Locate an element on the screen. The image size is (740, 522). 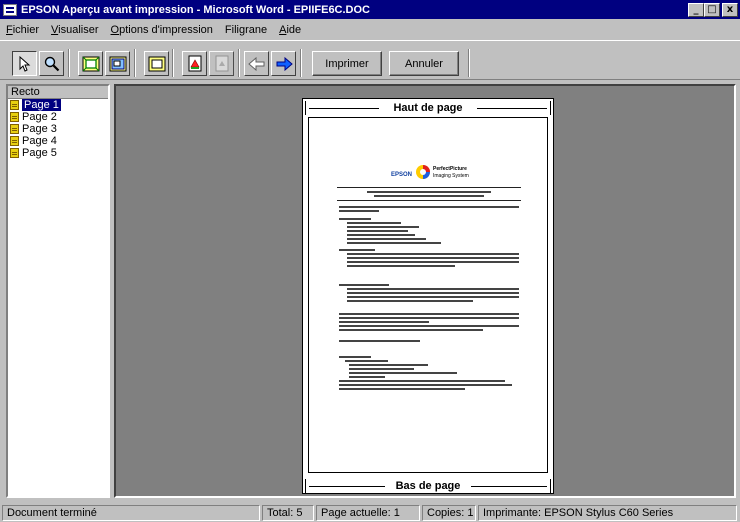
status-total-pages: Total: 5 is located at coordinates (288, 513).